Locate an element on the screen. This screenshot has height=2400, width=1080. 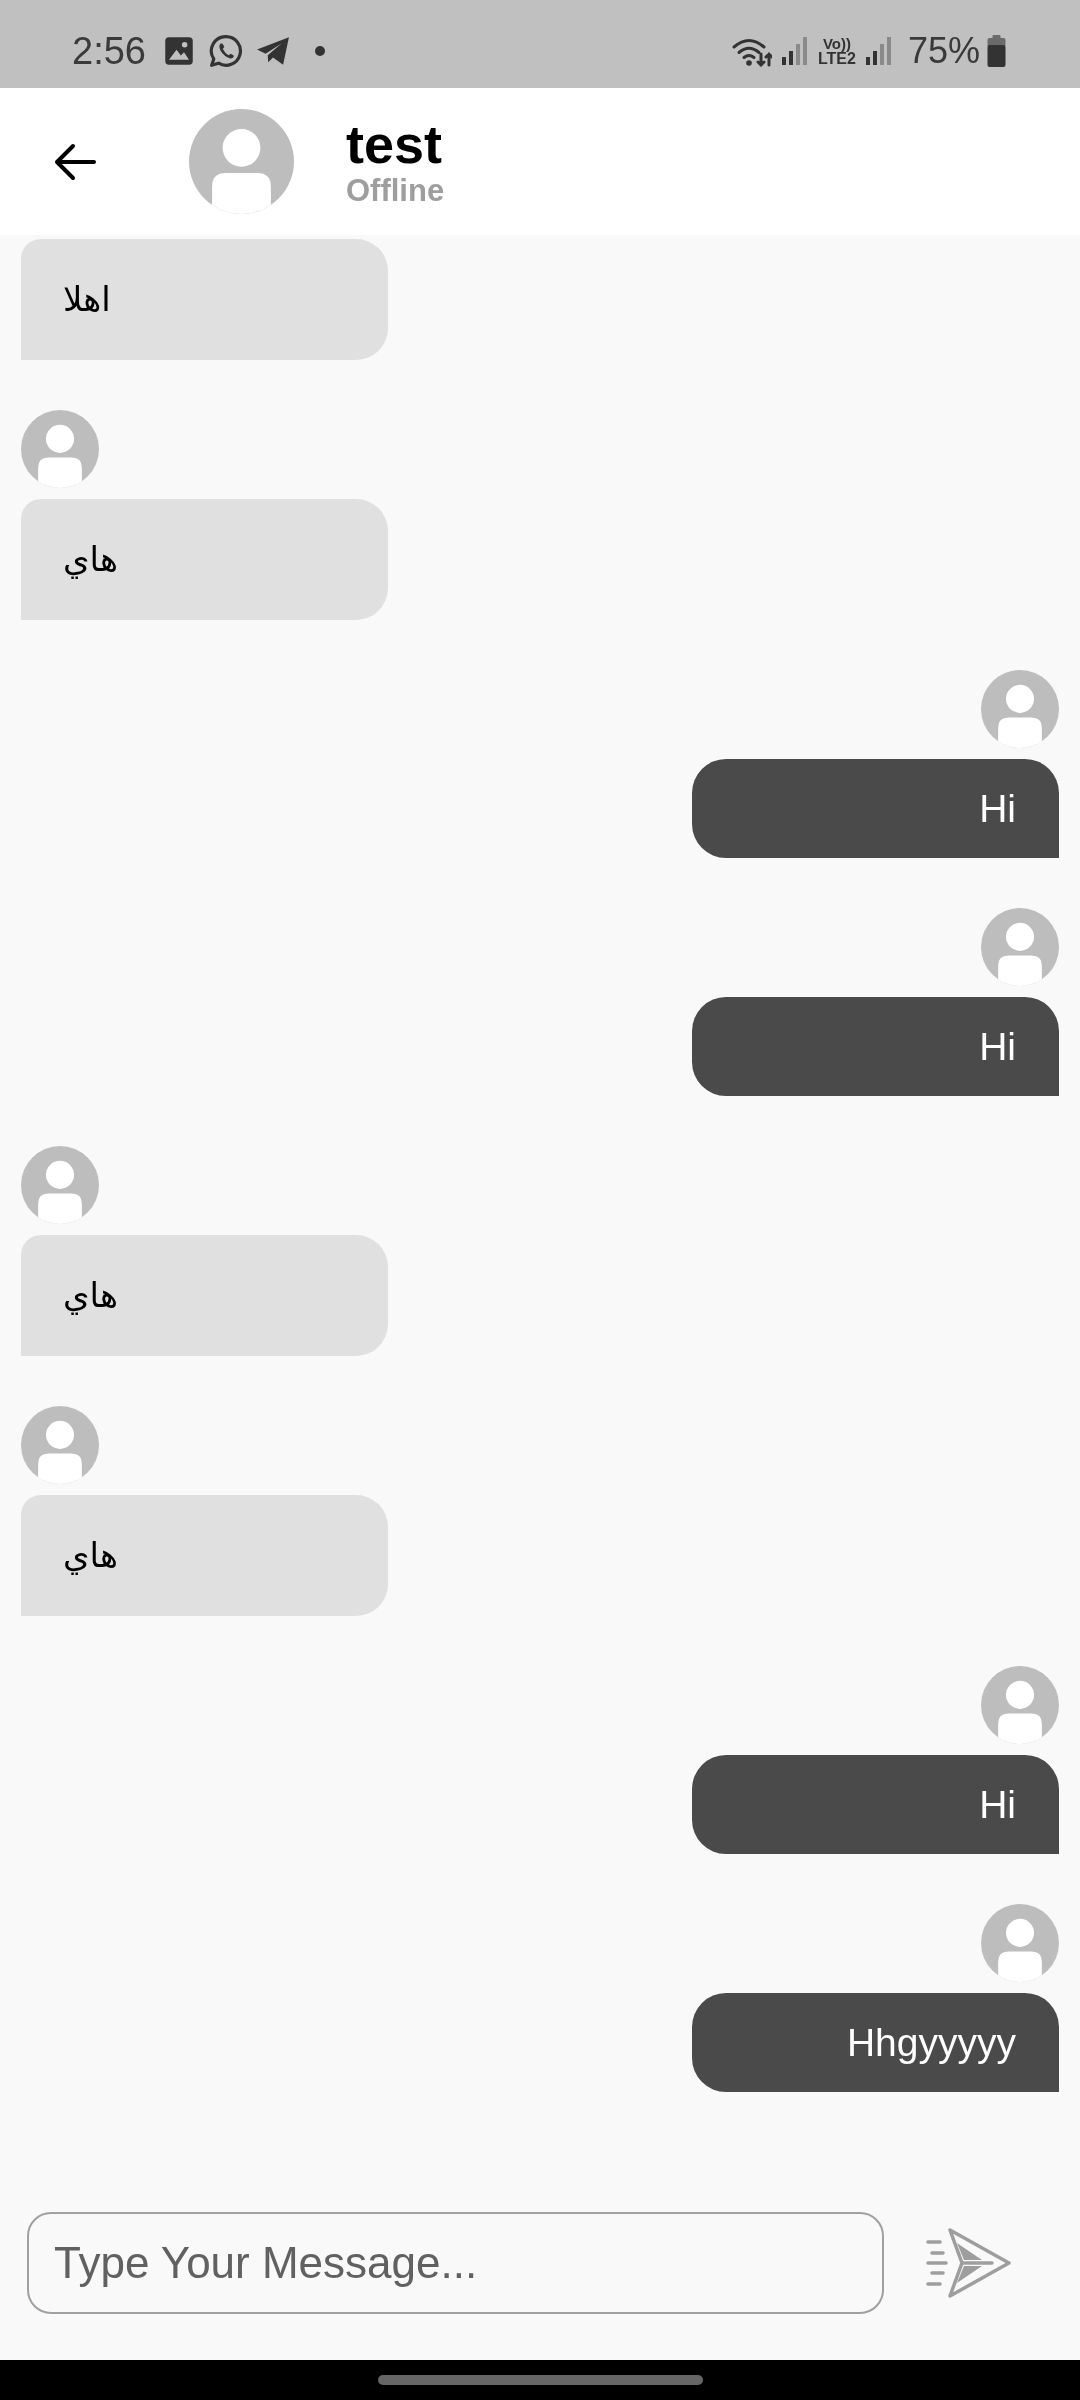
contact-name: test is located at coordinates (395, 143).